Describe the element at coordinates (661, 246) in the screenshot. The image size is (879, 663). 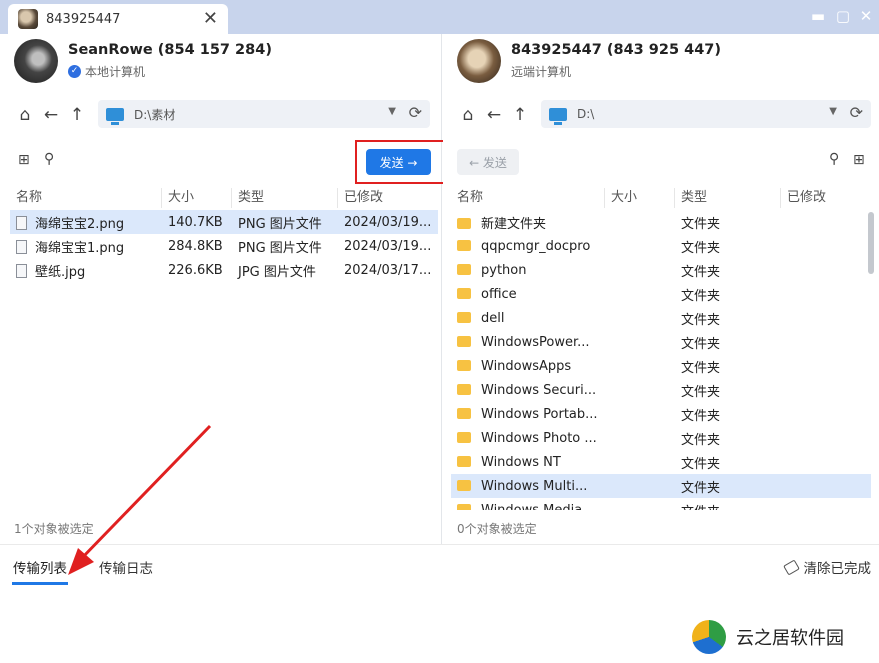
I see `table-row: qqpcmgr_docpro 文件夹` at that location.